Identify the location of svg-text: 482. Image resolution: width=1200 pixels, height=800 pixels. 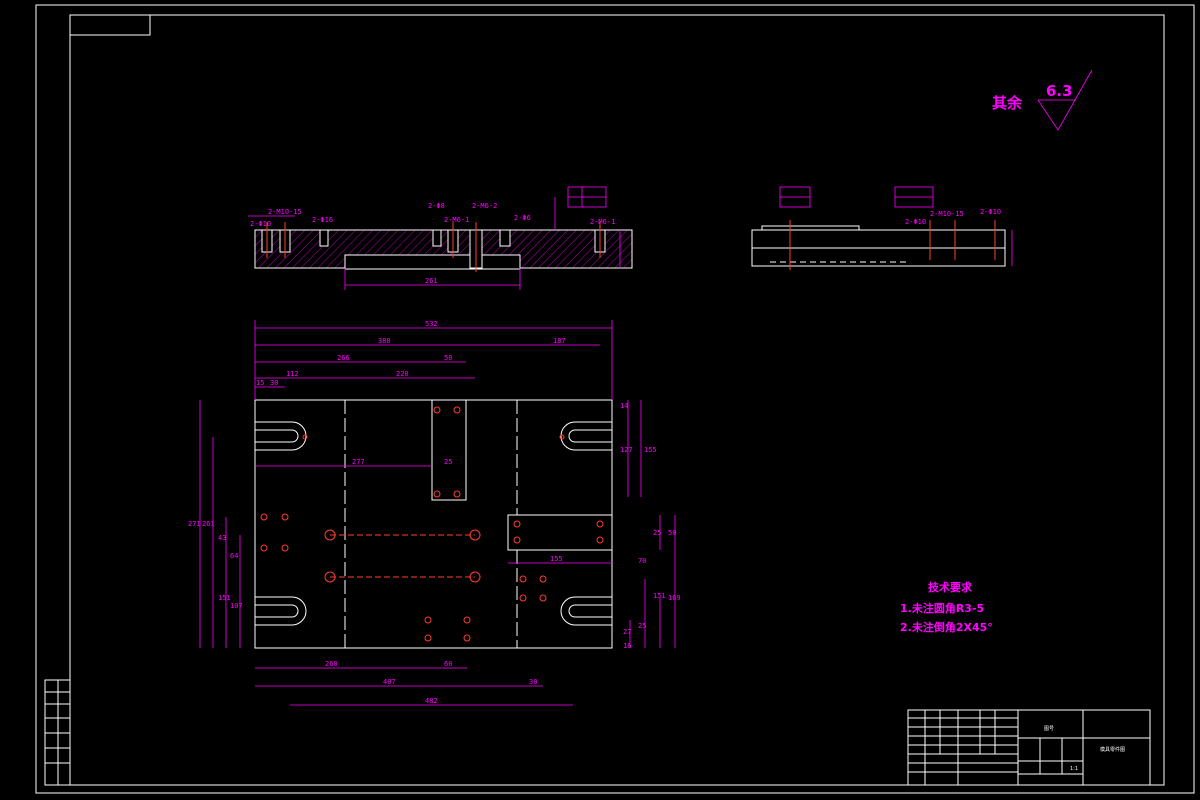
(431, 701).